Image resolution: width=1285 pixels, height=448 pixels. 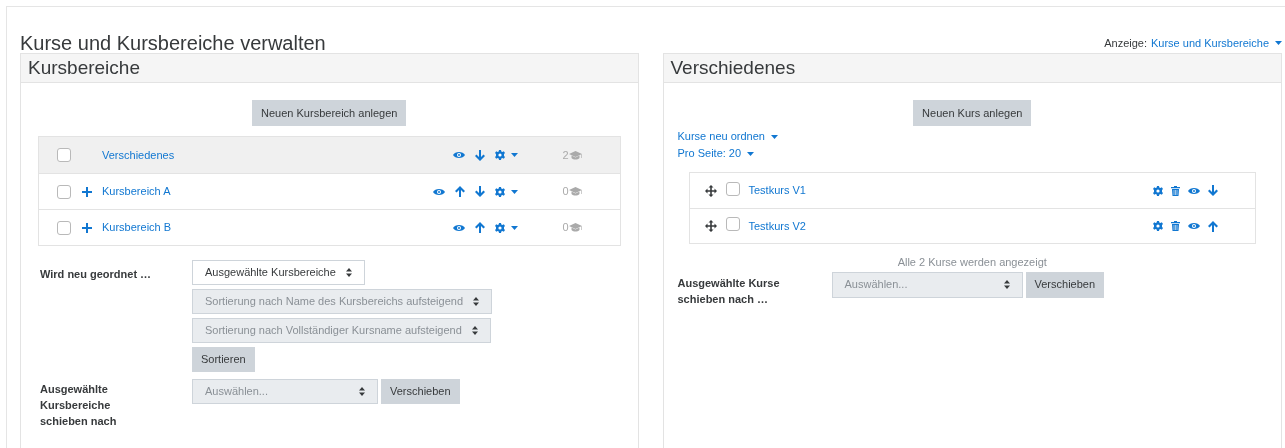 What do you see at coordinates (79, 405) in the screenshot?
I see `form-label: Ausgewählte Kursbereiche schieben nach` at bounding box center [79, 405].